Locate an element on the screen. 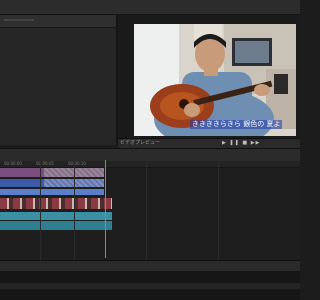 Image resolution: width=320 pixels, height=300 pixels. video-thumbnail-track is located at coordinates (56, 203).